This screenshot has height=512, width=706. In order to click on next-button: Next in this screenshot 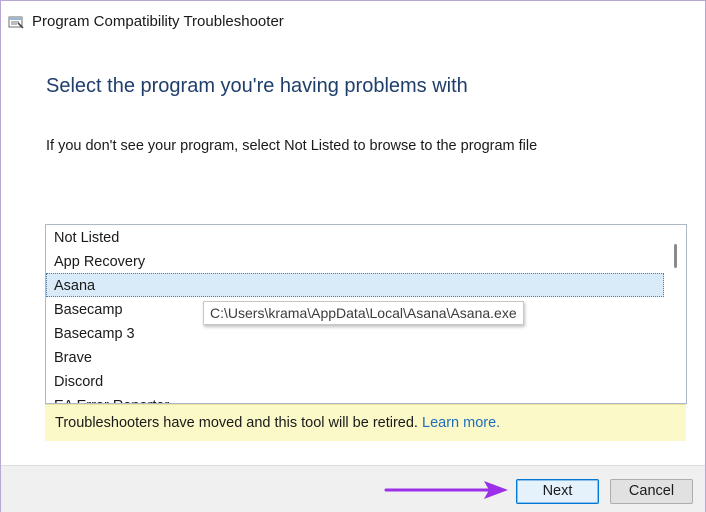, I will do `click(557, 491)`.